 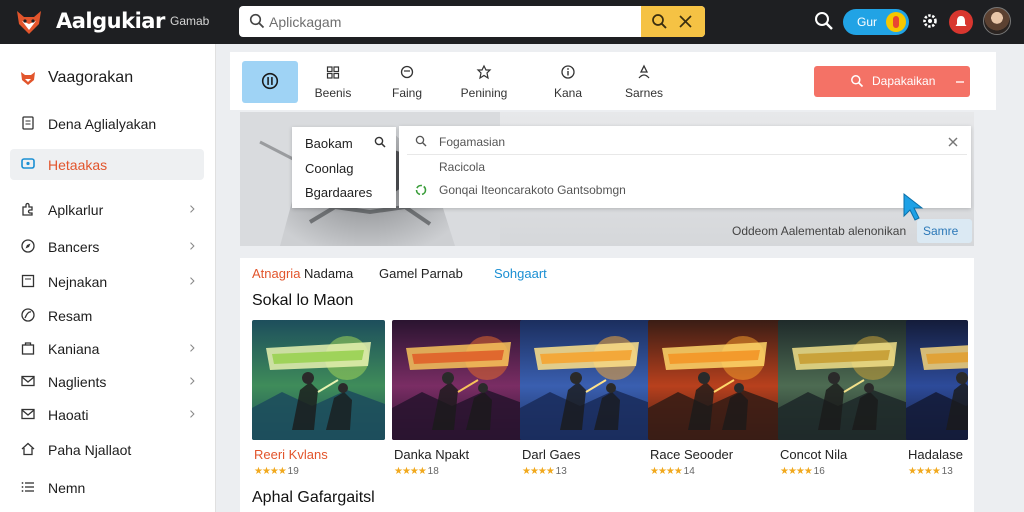 I want to click on search-actions, so click(x=673, y=21).